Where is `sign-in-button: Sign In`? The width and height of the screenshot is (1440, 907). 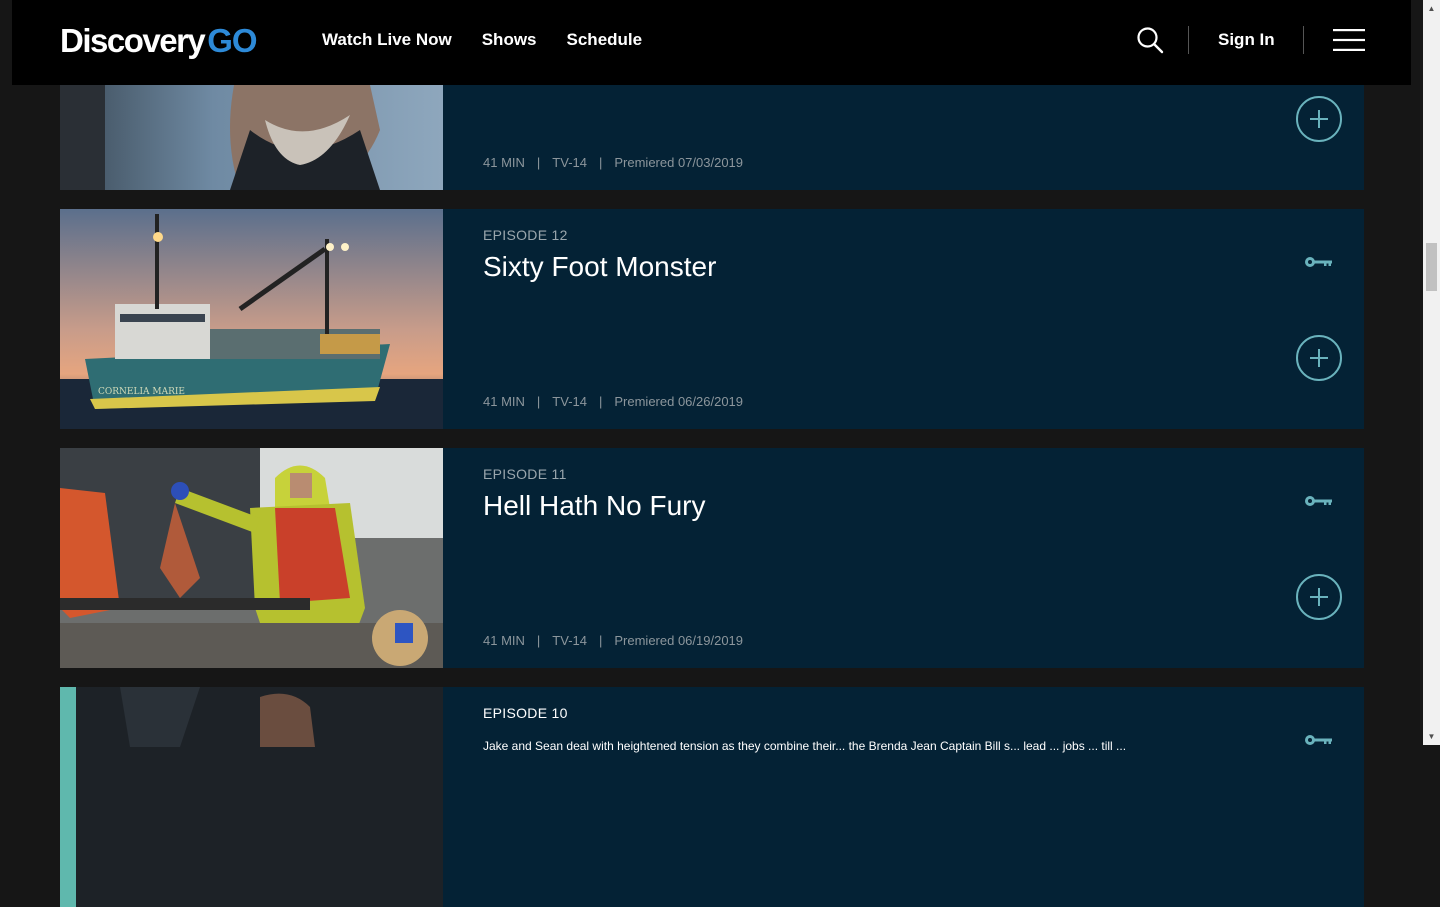 sign-in-button: Sign In is located at coordinates (1246, 40).